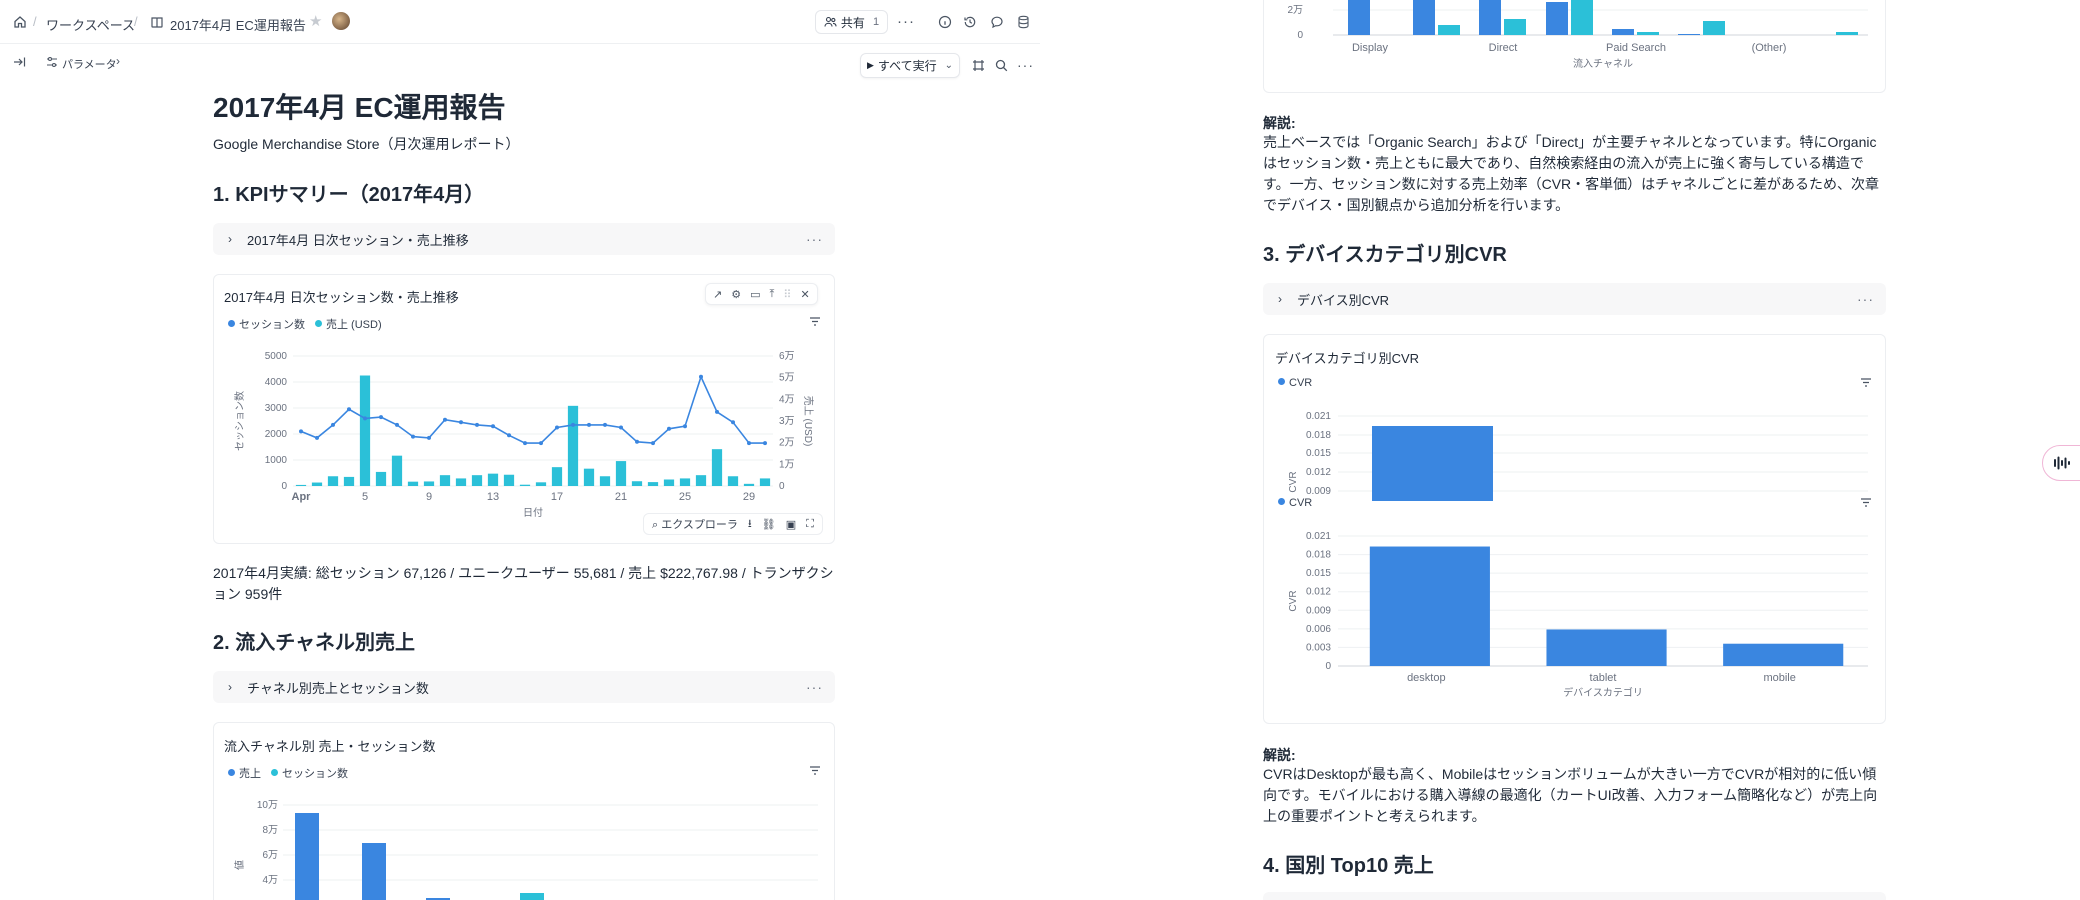 This screenshot has width=2080, height=900. I want to click on y-tick-label: 0.006, so click(1318, 629).